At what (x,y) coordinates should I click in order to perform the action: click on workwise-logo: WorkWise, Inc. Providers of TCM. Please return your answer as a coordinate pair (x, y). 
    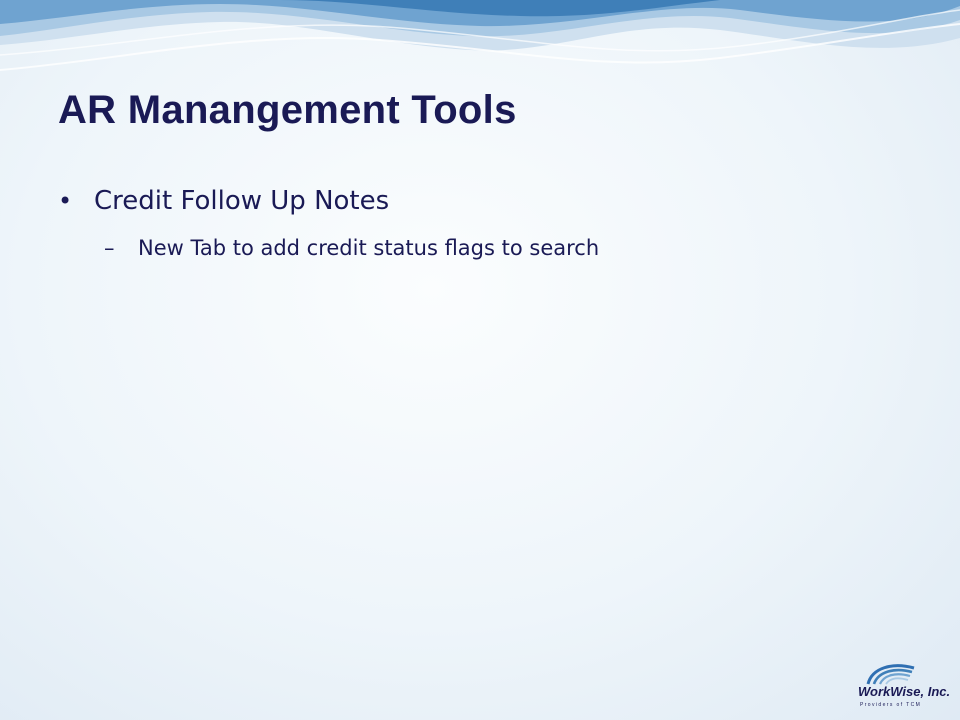
    Looking at the image, I should click on (904, 686).